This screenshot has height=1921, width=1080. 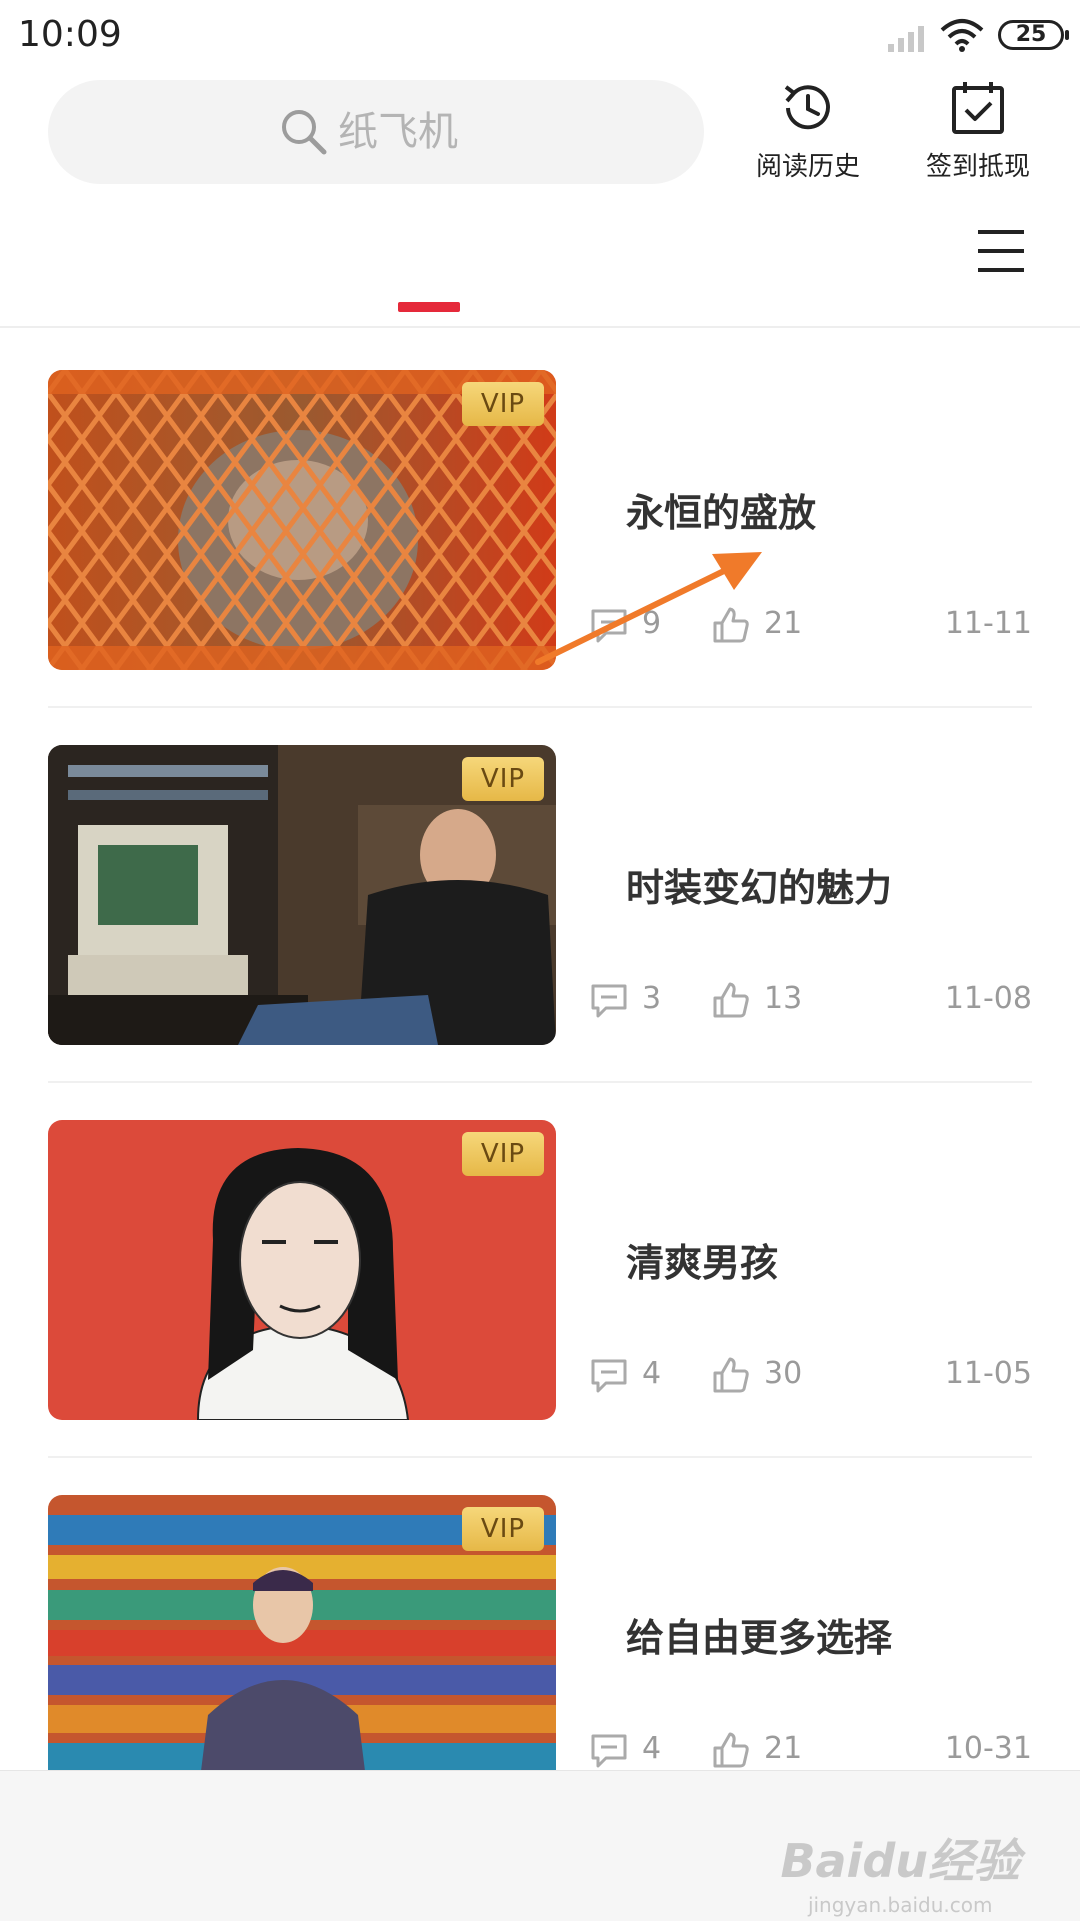 I want to click on like-count: 30, so click(x=783, y=1373).